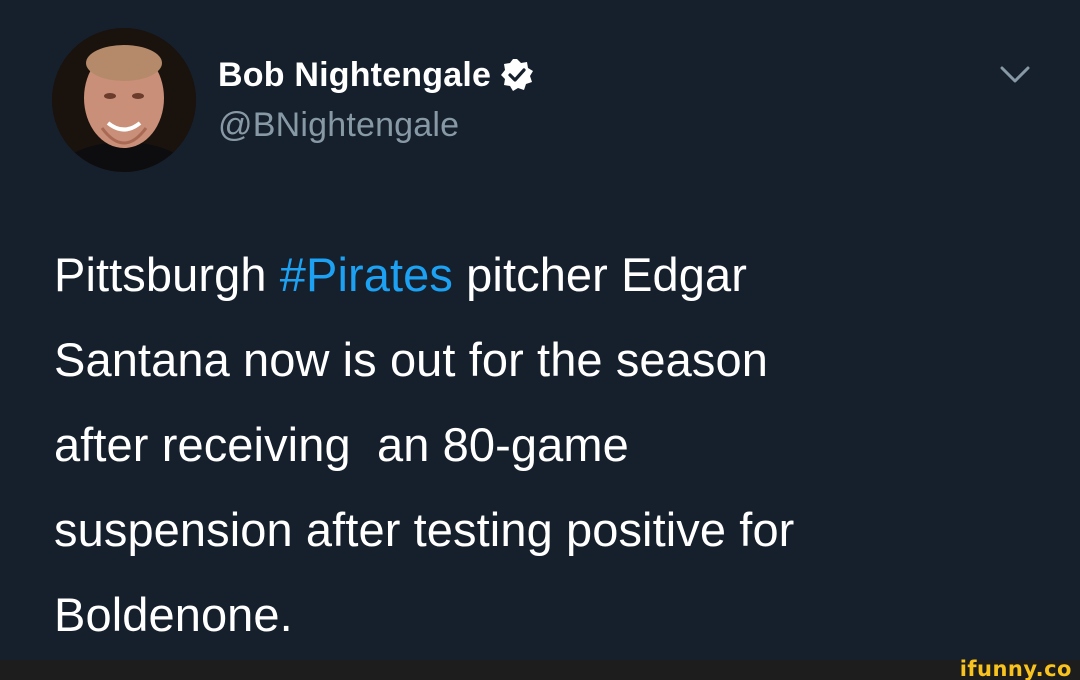 This screenshot has height=680, width=1080. What do you see at coordinates (517, 75) in the screenshot?
I see `verified-badge-icon` at bounding box center [517, 75].